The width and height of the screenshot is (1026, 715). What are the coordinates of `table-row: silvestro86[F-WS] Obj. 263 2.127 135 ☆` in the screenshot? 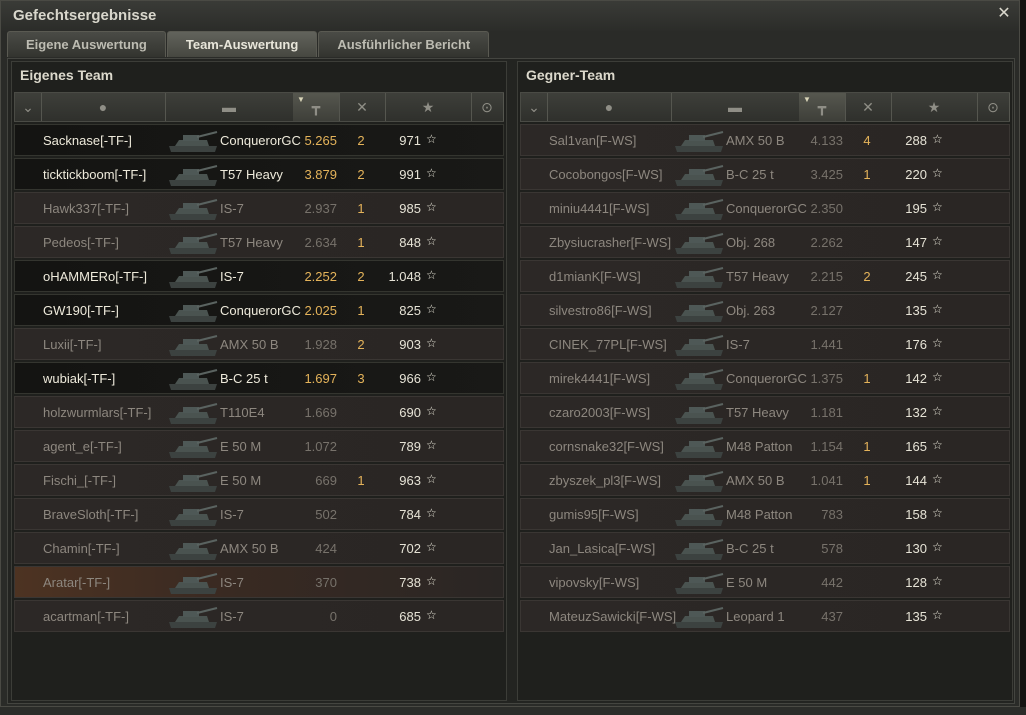 It's located at (765, 310).